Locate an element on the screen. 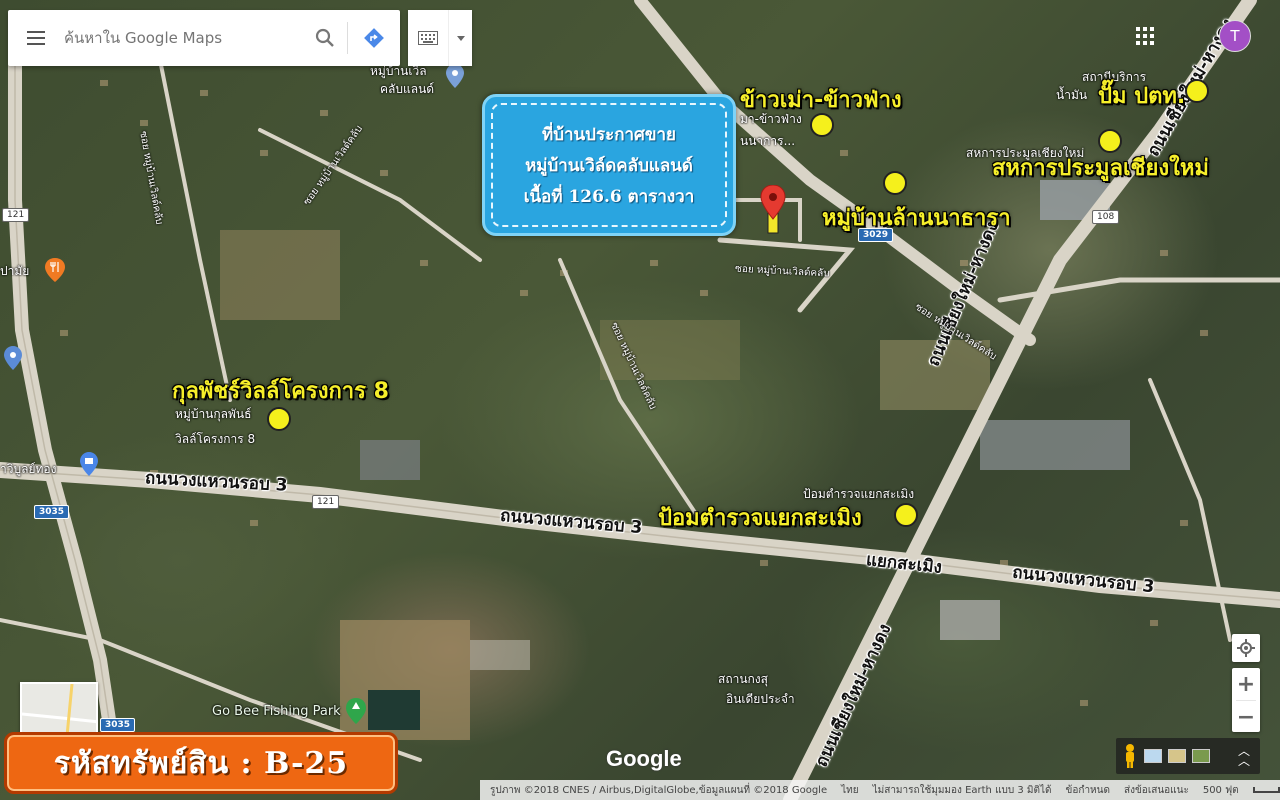 The image size is (1280, 800). zoom-in-button: + is located at coordinates (1246, 684).